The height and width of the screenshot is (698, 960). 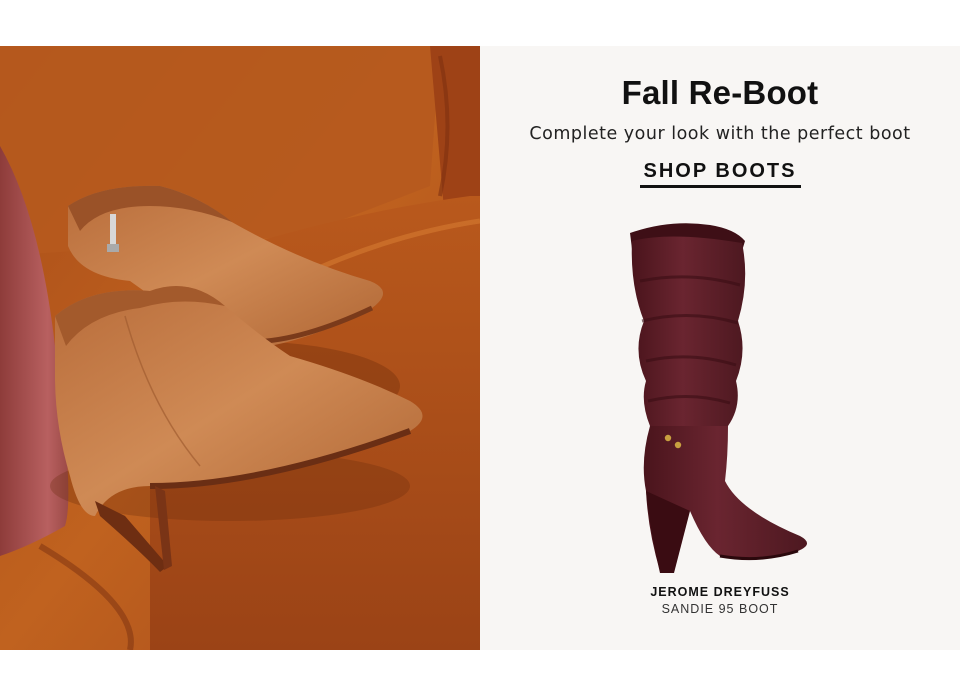 I want to click on promo-subhead: Complete your look with the perfect boot, so click(x=720, y=134).